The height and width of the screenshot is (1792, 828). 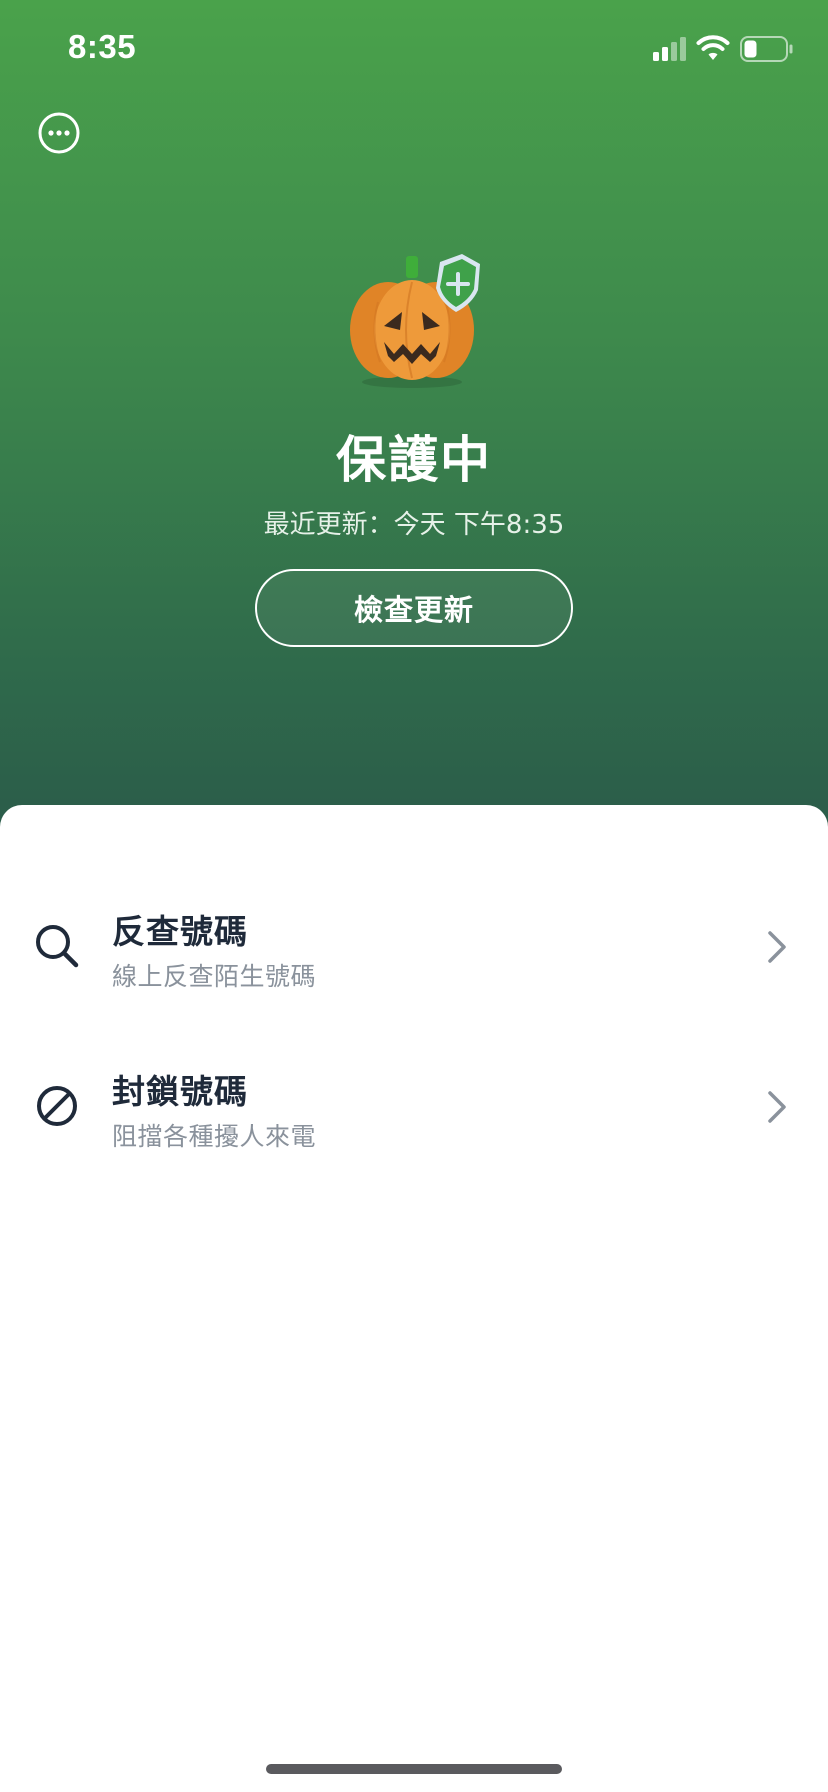 What do you see at coordinates (766, 49) in the screenshot?
I see `battery-icon` at bounding box center [766, 49].